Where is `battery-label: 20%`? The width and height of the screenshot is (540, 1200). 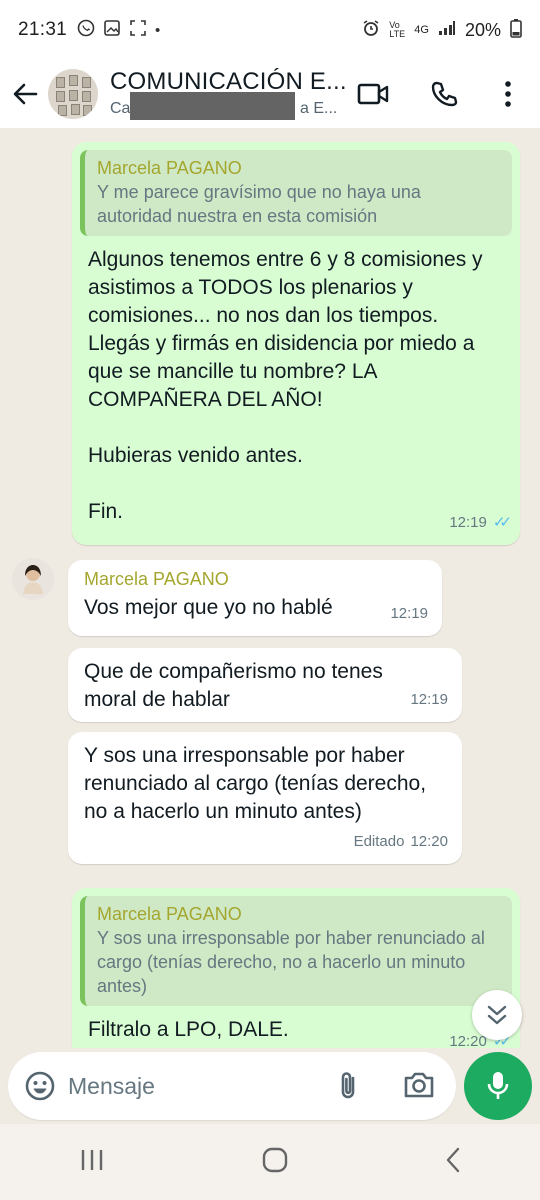 battery-label: 20% is located at coordinates (482, 29).